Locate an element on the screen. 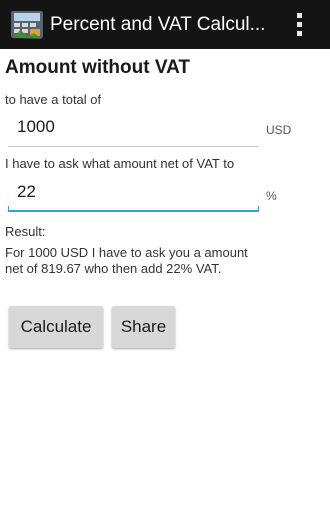  vat-percent-value: 22 is located at coordinates (26, 191).